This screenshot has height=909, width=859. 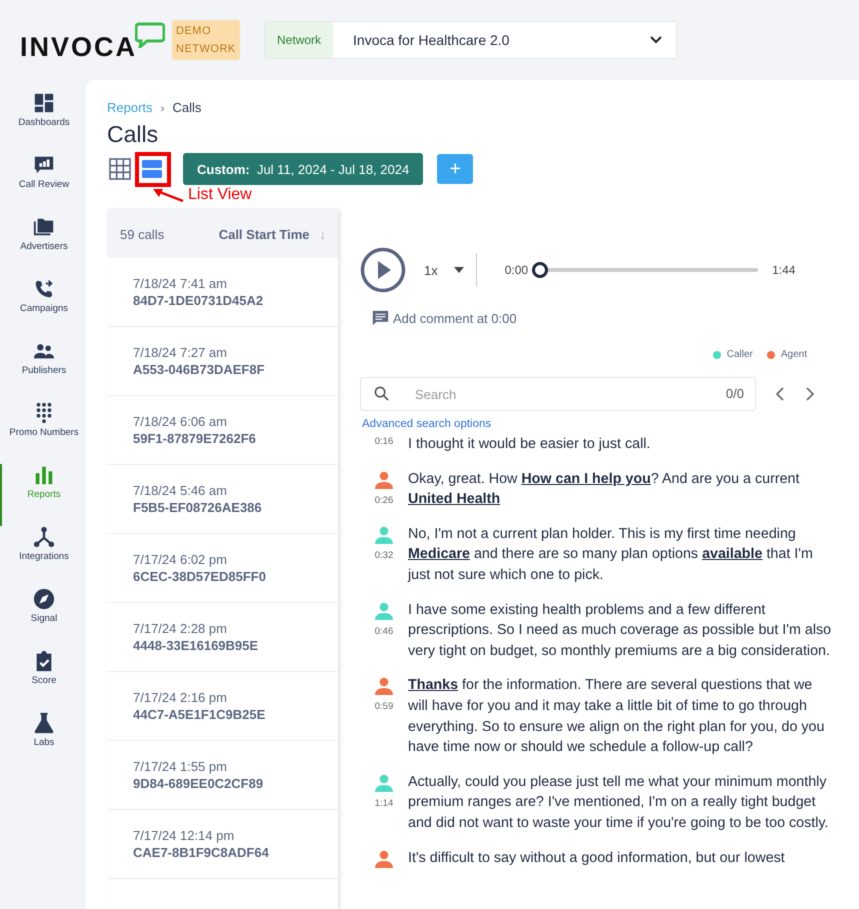 What do you see at coordinates (540, 270) in the screenshot?
I see `progress-thumb` at bounding box center [540, 270].